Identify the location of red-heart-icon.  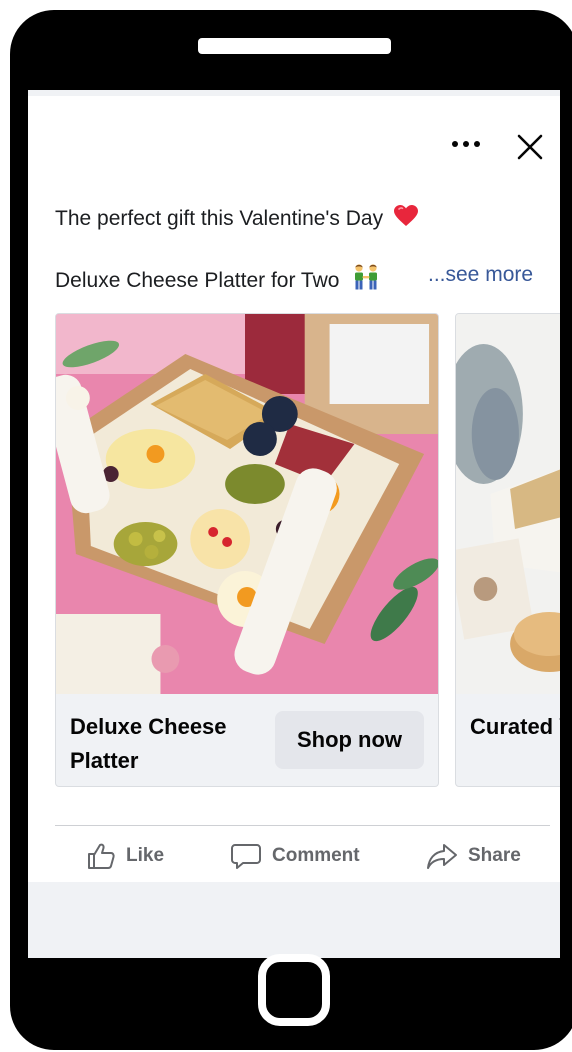
(405, 215).